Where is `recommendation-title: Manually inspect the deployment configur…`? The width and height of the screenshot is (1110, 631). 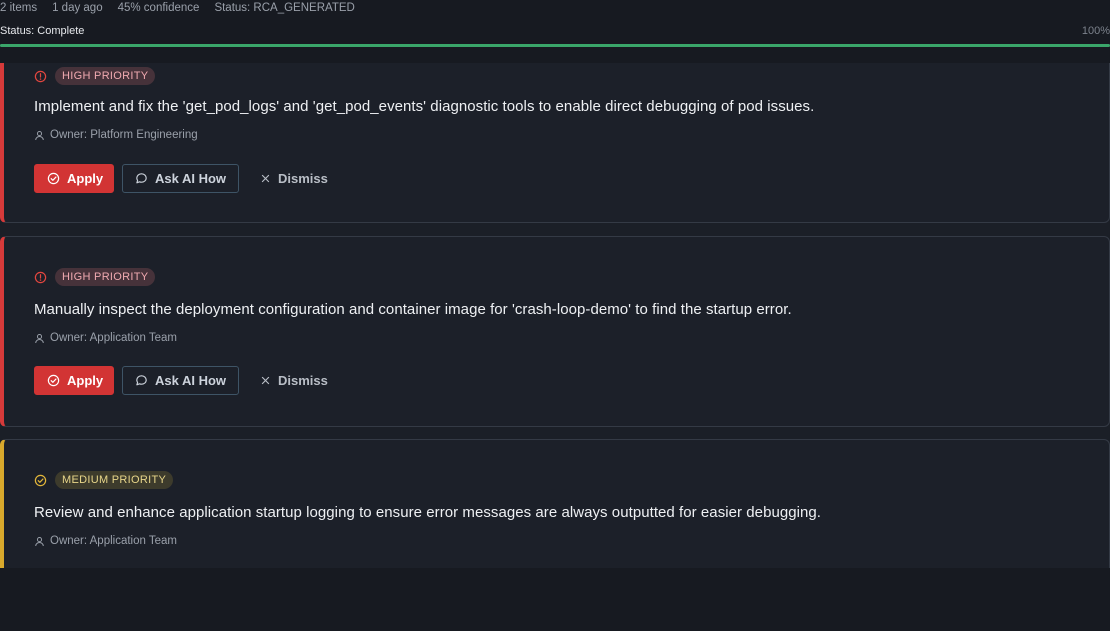
recommendation-title: Manually inspect the deployment configur… is located at coordinates (413, 309).